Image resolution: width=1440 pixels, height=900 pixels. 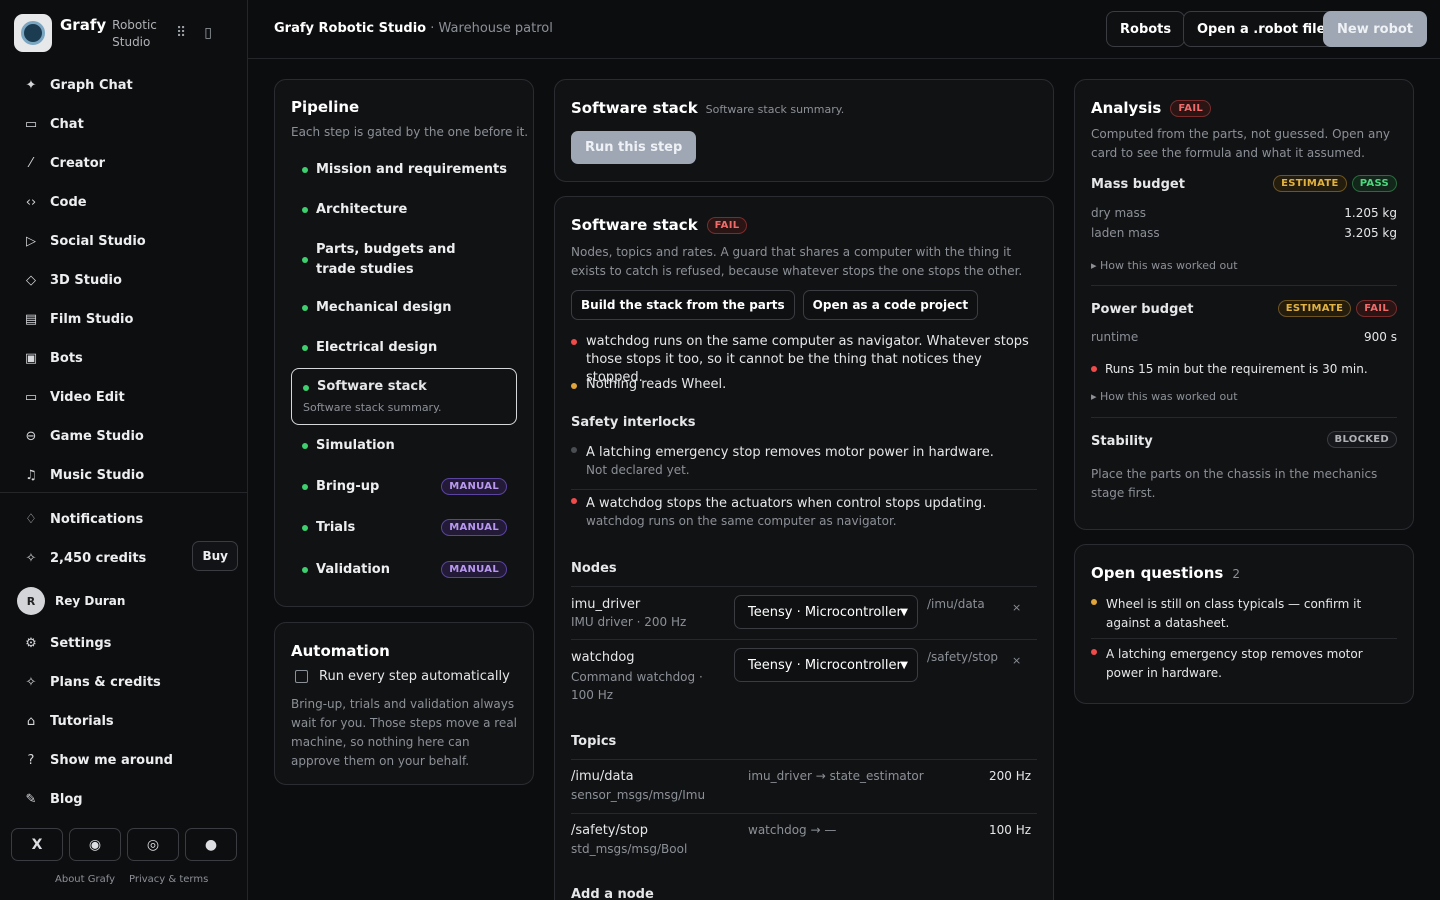 What do you see at coordinates (1146, 29) in the screenshot?
I see `robots-button: Robots` at bounding box center [1146, 29].